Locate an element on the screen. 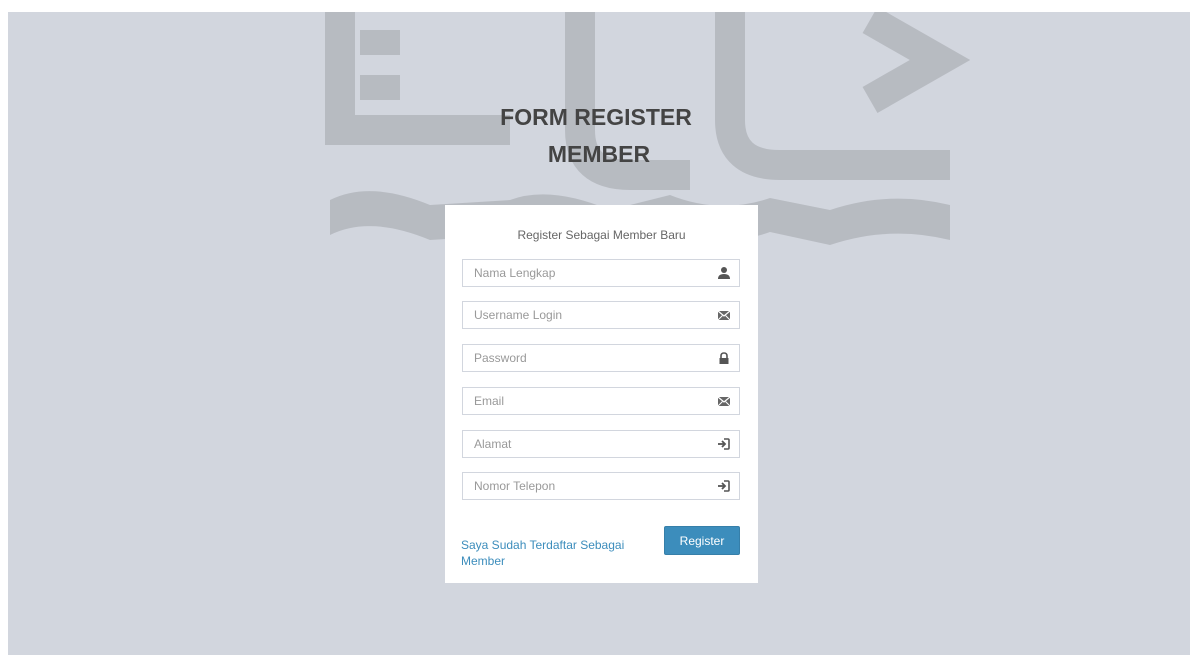 This screenshot has width=1192, height=655. register-box-message: Register Sebagai Member Baru is located at coordinates (601, 235).